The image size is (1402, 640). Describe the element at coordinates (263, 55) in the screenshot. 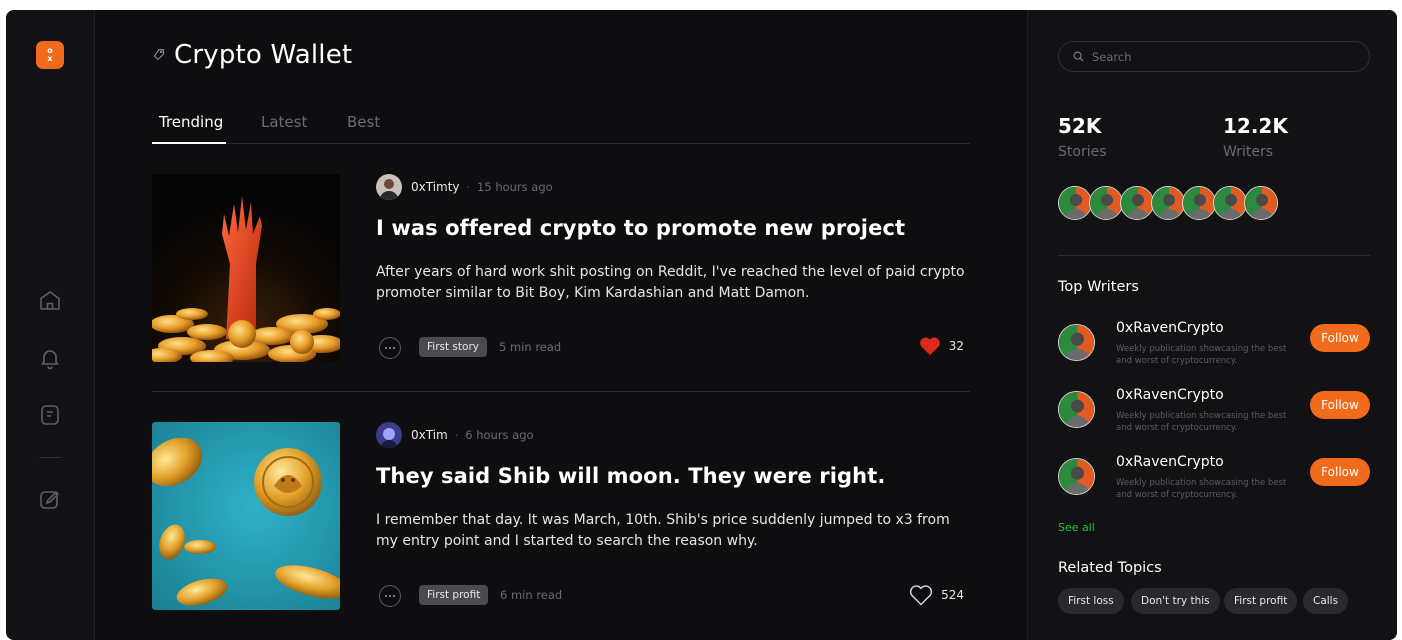

I see `page-title-text: Crypto Wallet` at that location.